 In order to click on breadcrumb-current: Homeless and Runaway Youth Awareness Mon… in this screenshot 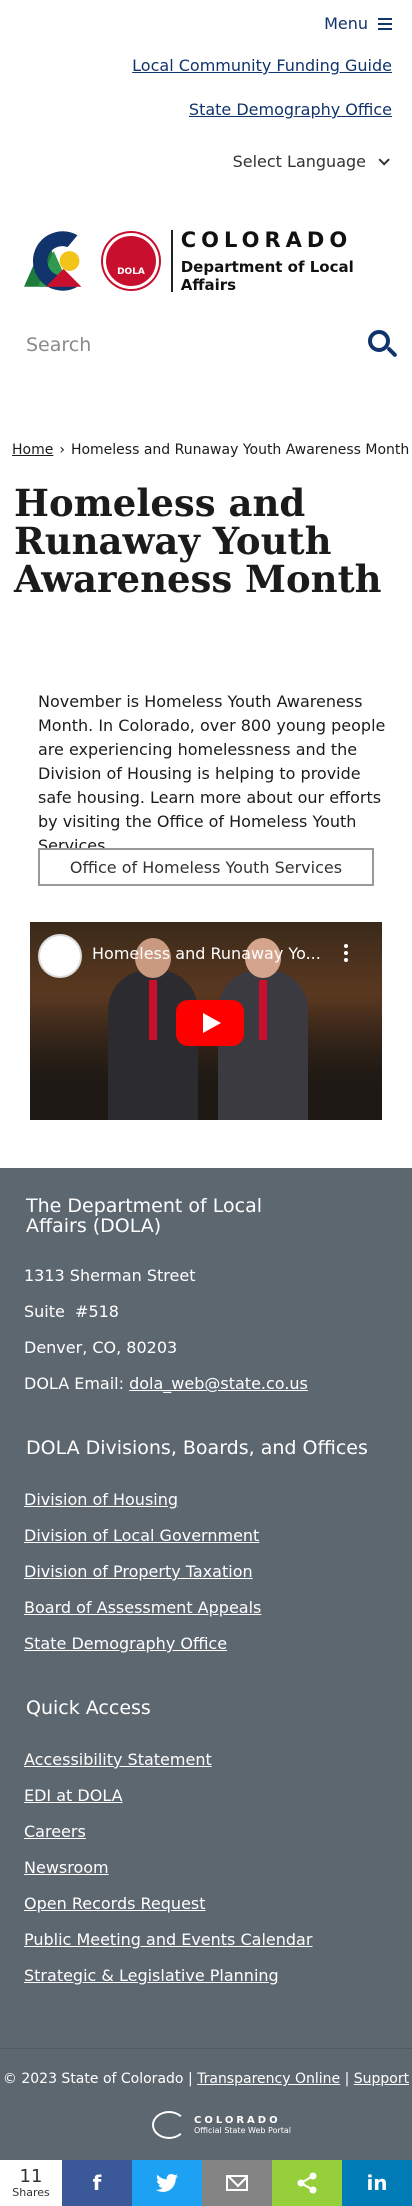, I will do `click(240, 450)`.